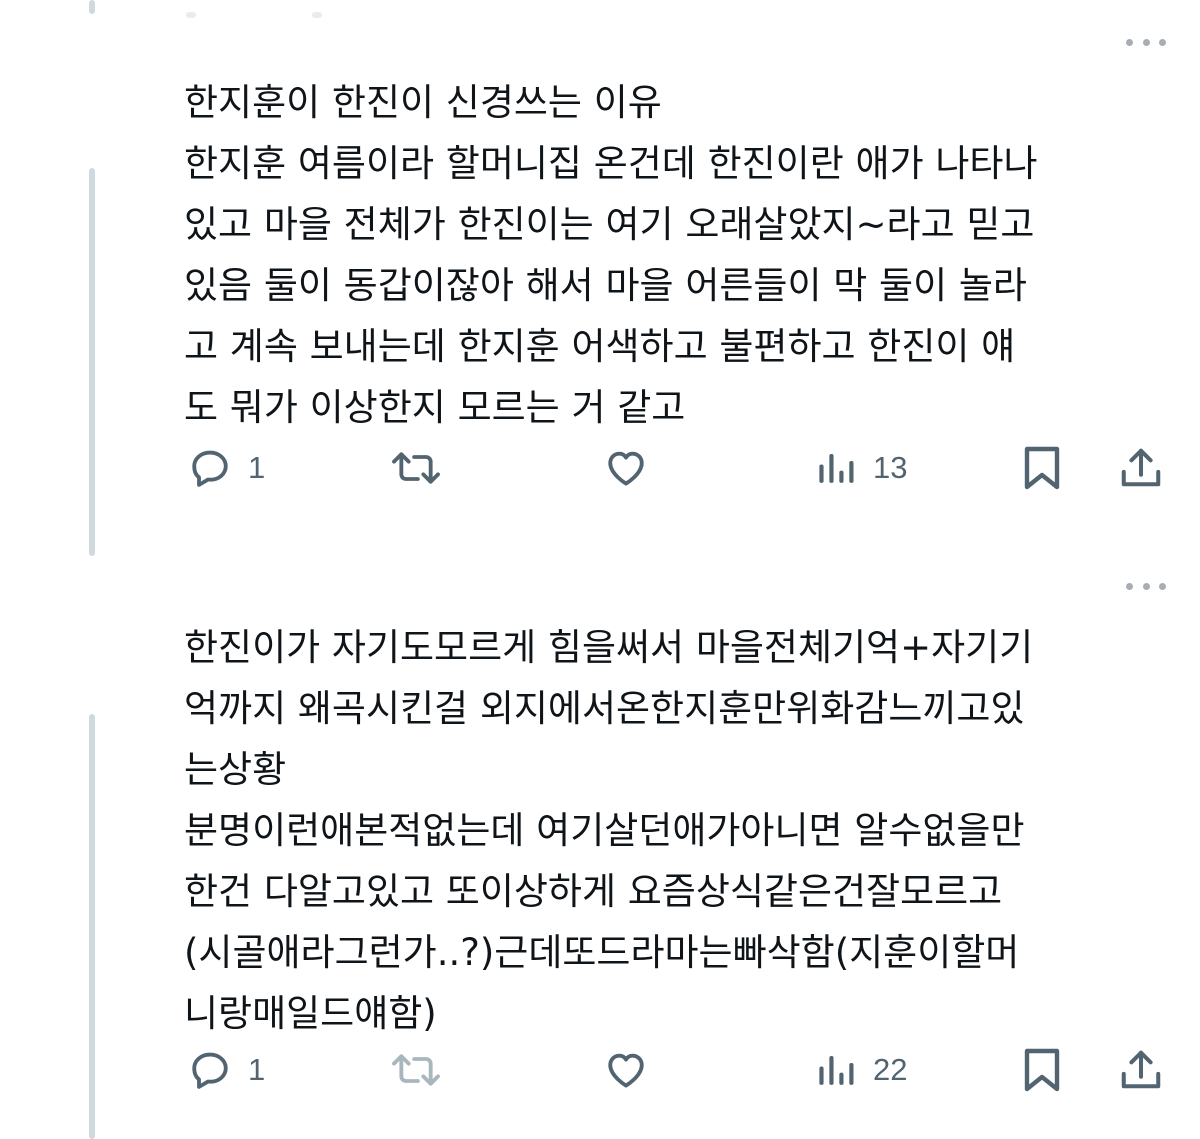  I want to click on tweet-actions: 1 22, so click(600, 1070).